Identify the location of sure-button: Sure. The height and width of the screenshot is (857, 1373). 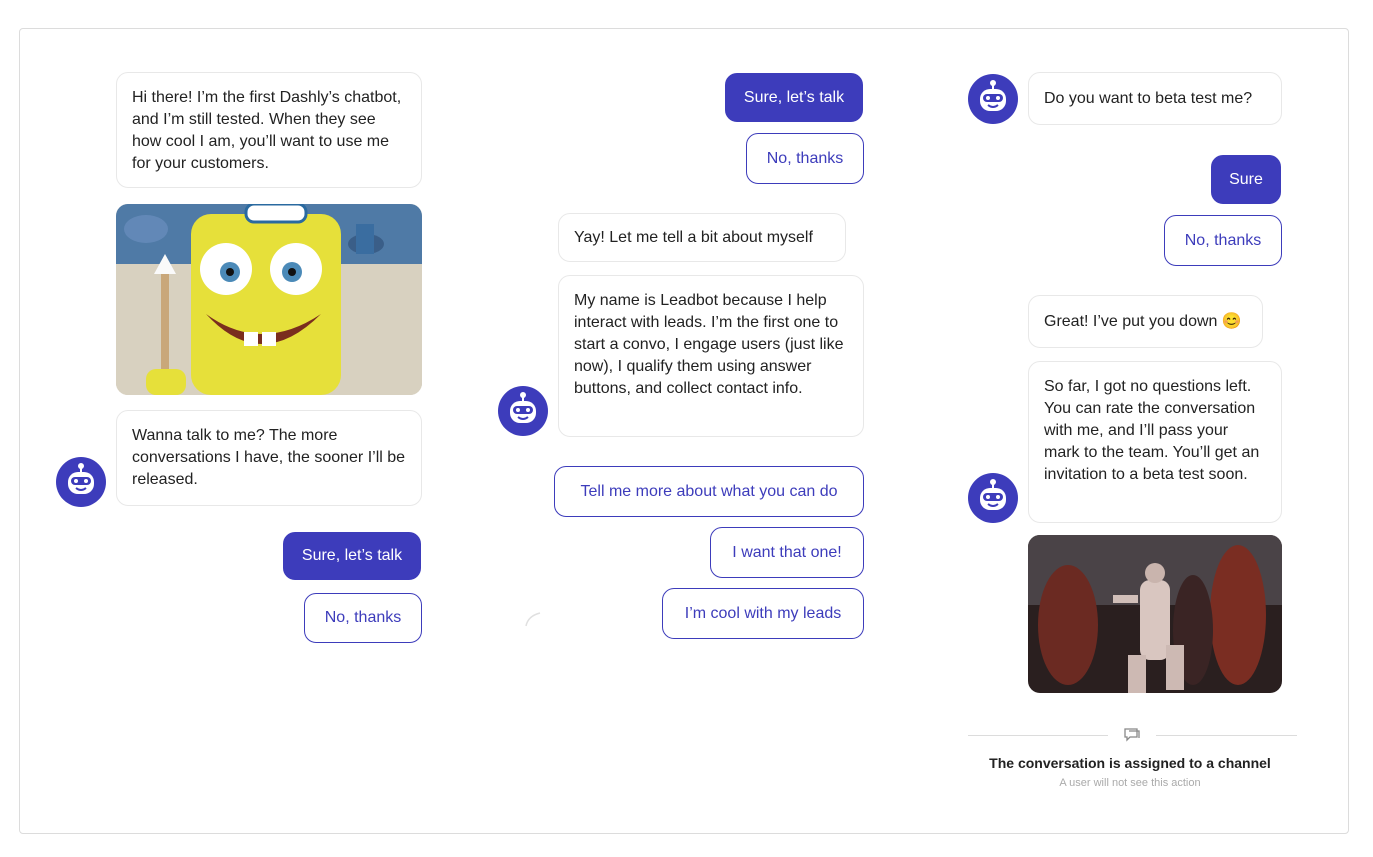
(1246, 179).